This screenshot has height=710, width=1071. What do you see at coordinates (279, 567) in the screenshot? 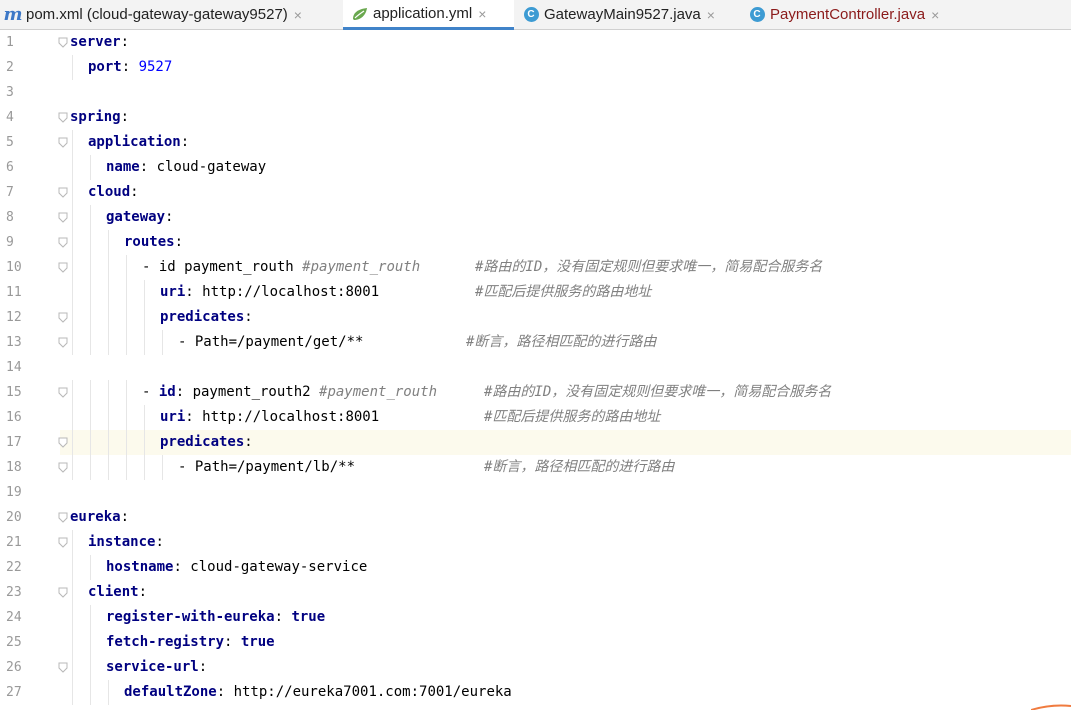
I see `yaml-value: cloud-gateway-service` at bounding box center [279, 567].